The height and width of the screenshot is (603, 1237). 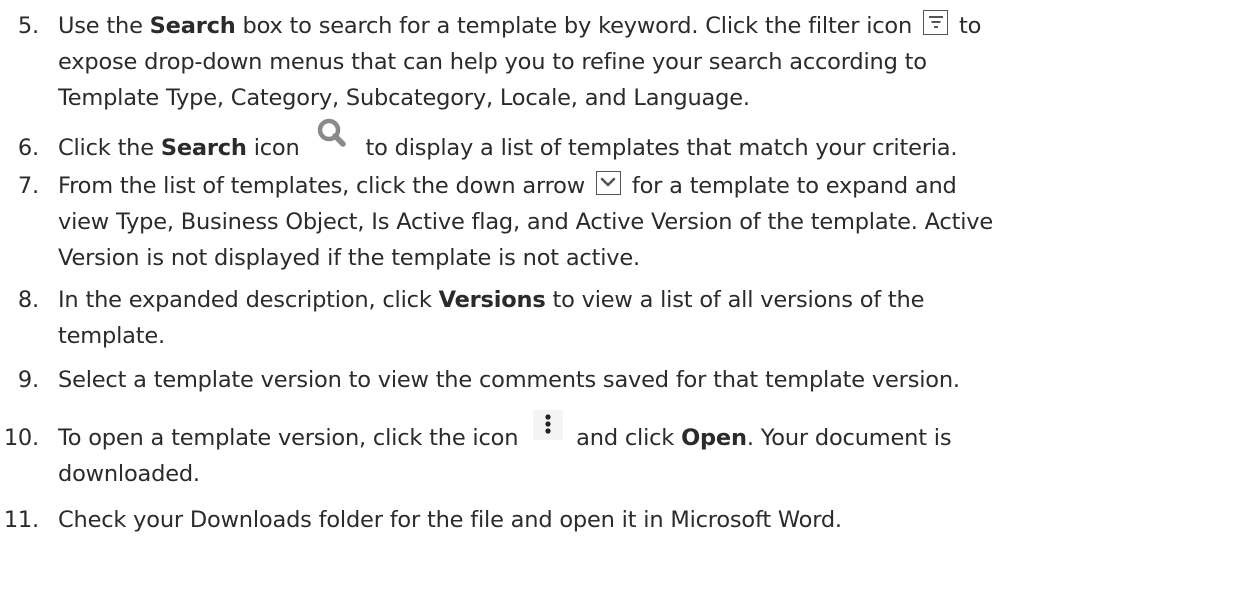 What do you see at coordinates (28, 300) in the screenshot?
I see `step-number: 8.` at bounding box center [28, 300].